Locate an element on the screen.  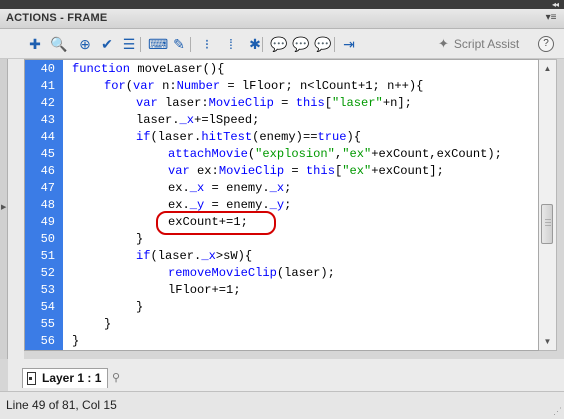
cursor-position-status: Line 49 of 81, Col 15 is located at coordinates (61, 405).